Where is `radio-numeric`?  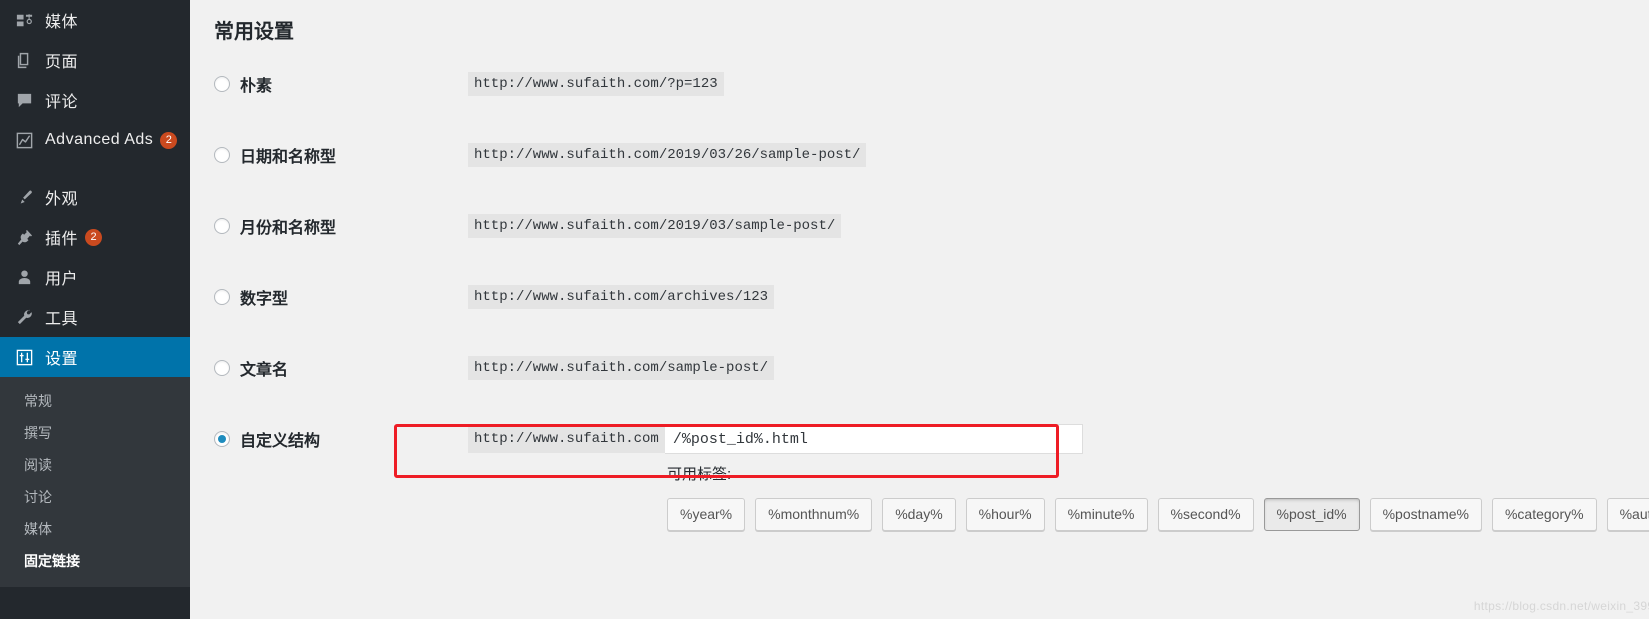 radio-numeric is located at coordinates (222, 297).